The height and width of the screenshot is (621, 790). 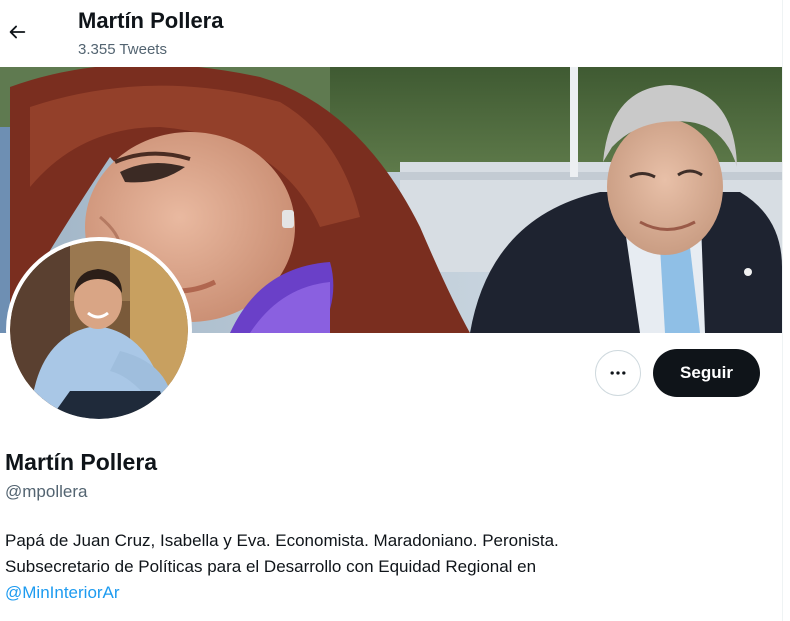 I want to click on mention-link: @MinInteriorAr, so click(x=62, y=592).